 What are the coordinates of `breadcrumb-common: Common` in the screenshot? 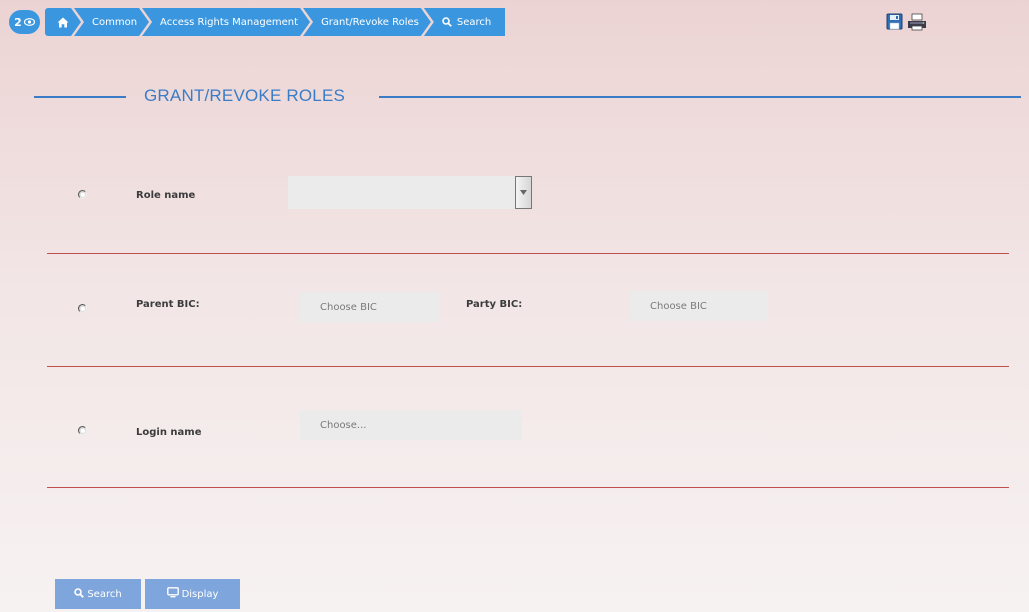 It's located at (111, 22).